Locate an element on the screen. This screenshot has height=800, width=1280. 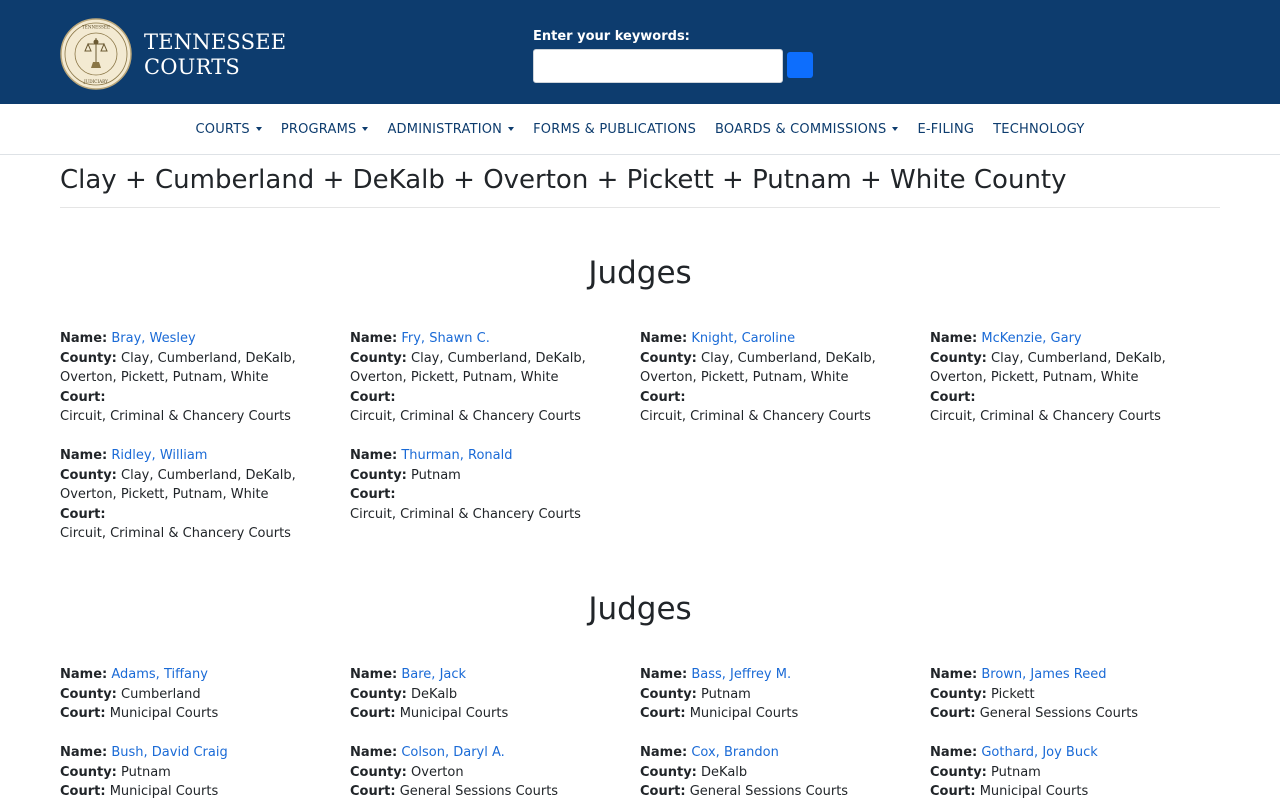
search-button is located at coordinates (800, 65).